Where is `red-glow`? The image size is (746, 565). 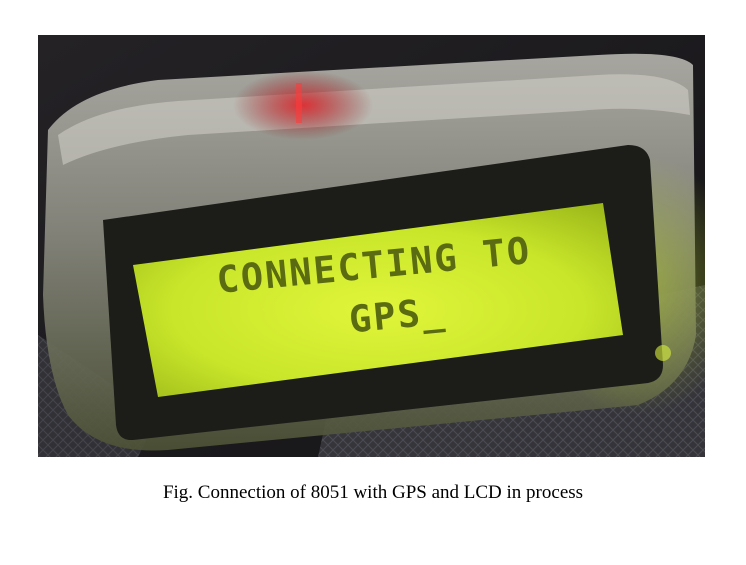
red-glow is located at coordinates (303, 105).